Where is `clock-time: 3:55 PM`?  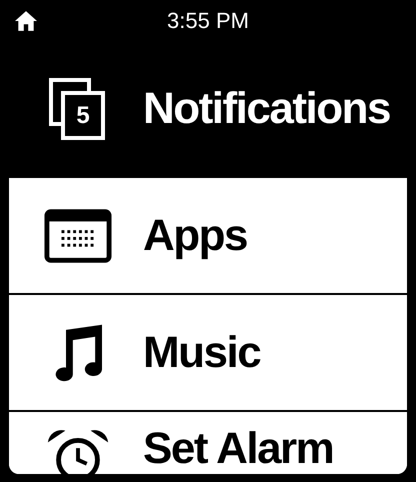
clock-time: 3:55 PM is located at coordinates (208, 21).